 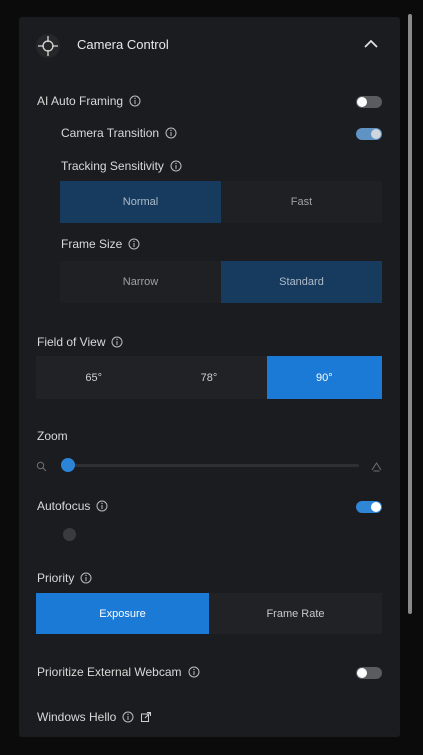 I want to click on tracking-sensitivity-segmented: Normal Fast, so click(x=221, y=202).